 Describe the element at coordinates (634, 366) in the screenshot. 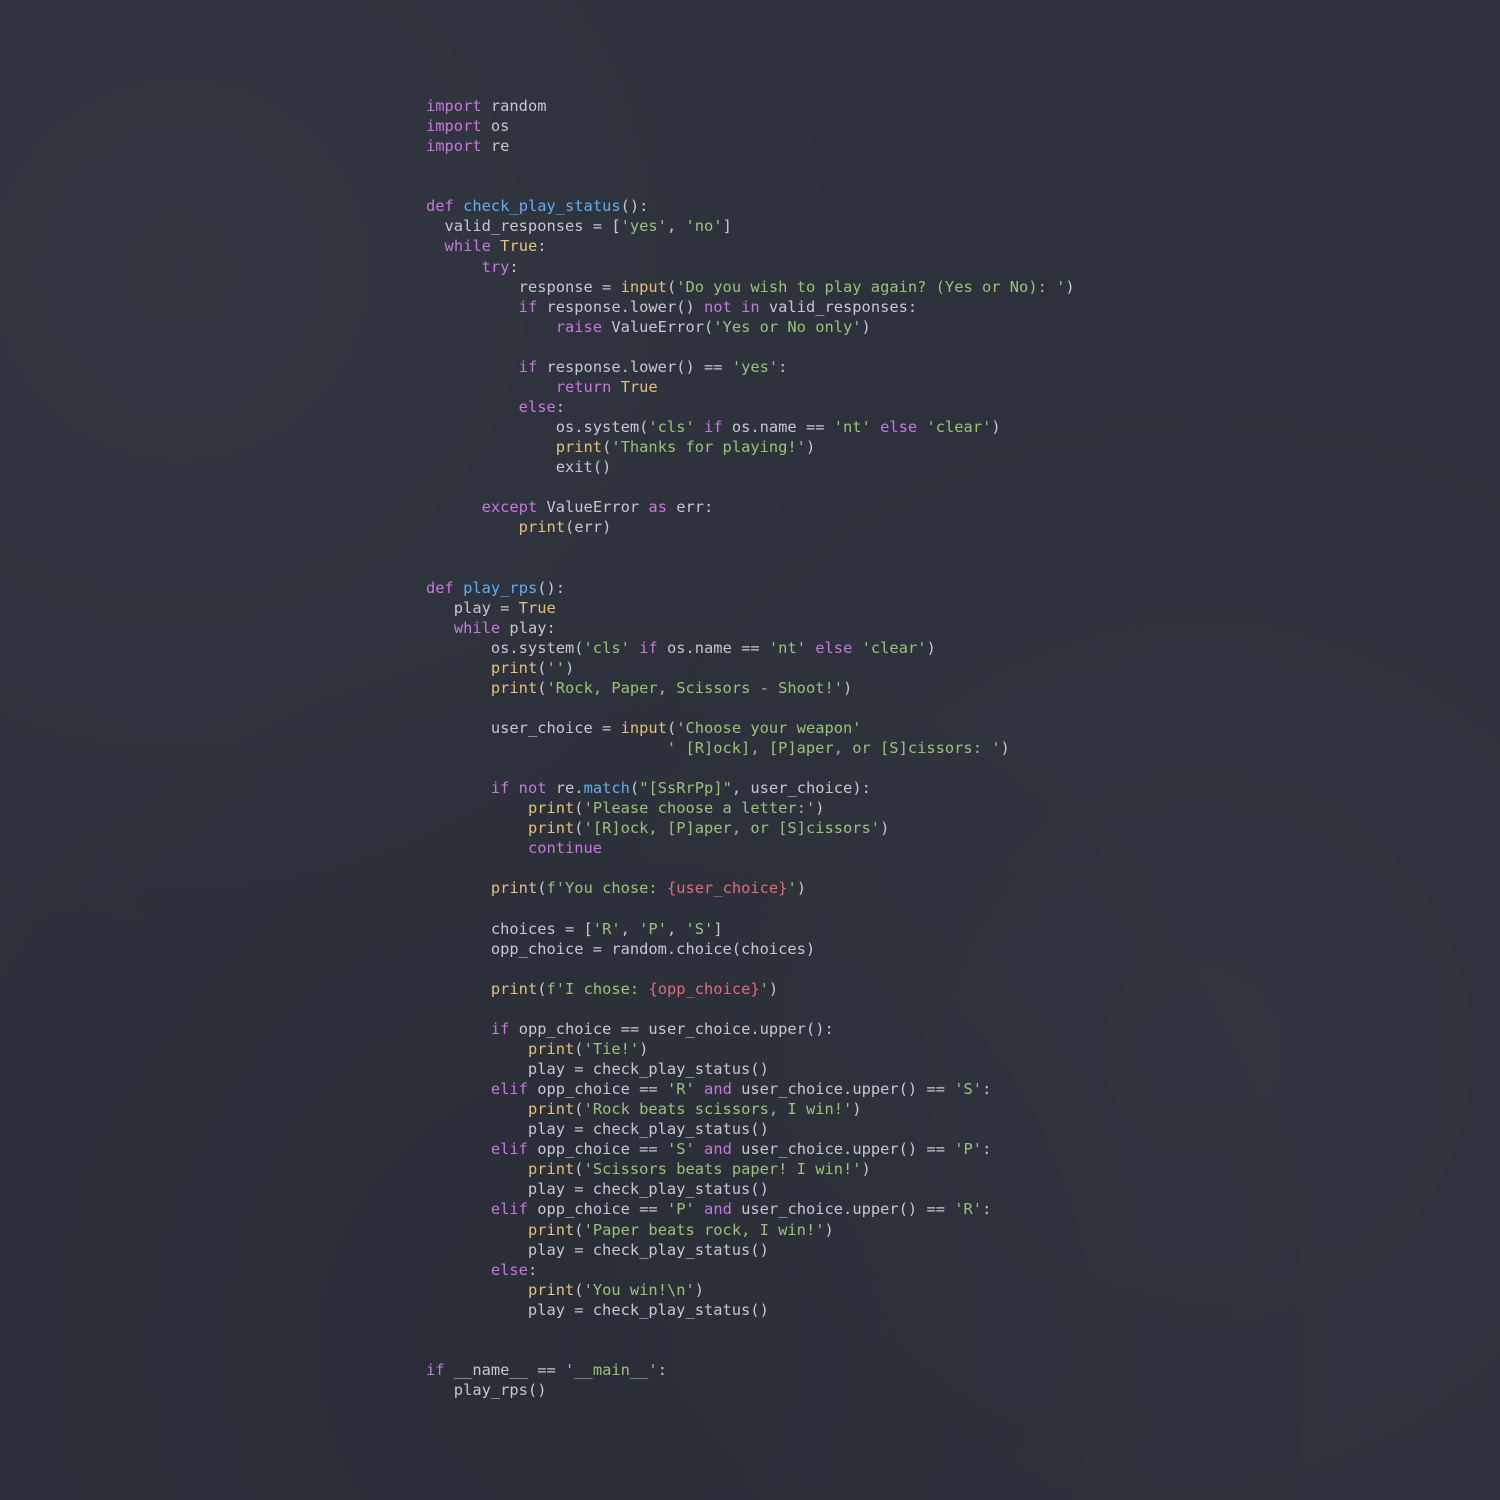

I see `text-token: response.lower() ==` at that location.